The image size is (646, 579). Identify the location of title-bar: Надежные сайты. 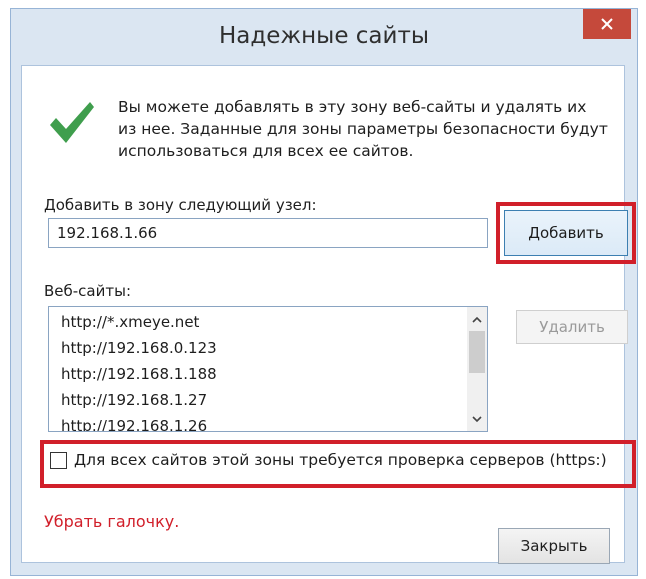
(324, 37).